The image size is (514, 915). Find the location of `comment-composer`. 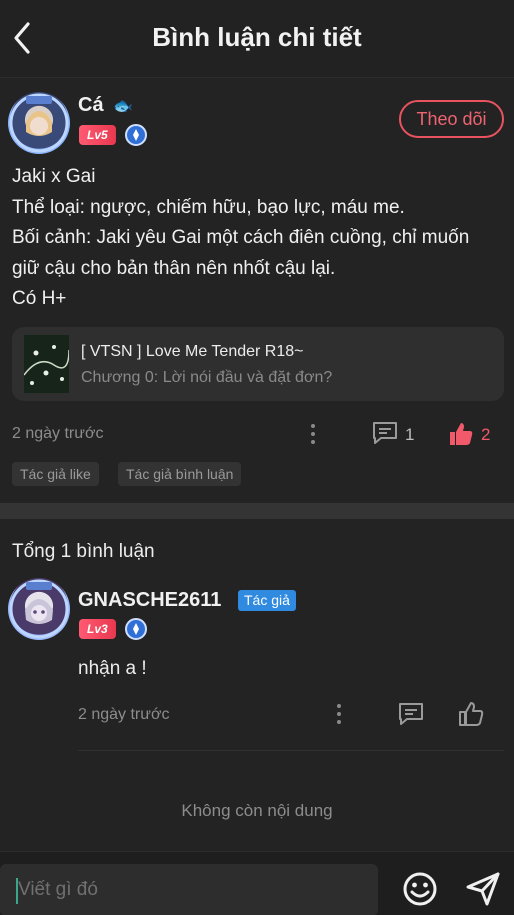

comment-composer is located at coordinates (257, 883).